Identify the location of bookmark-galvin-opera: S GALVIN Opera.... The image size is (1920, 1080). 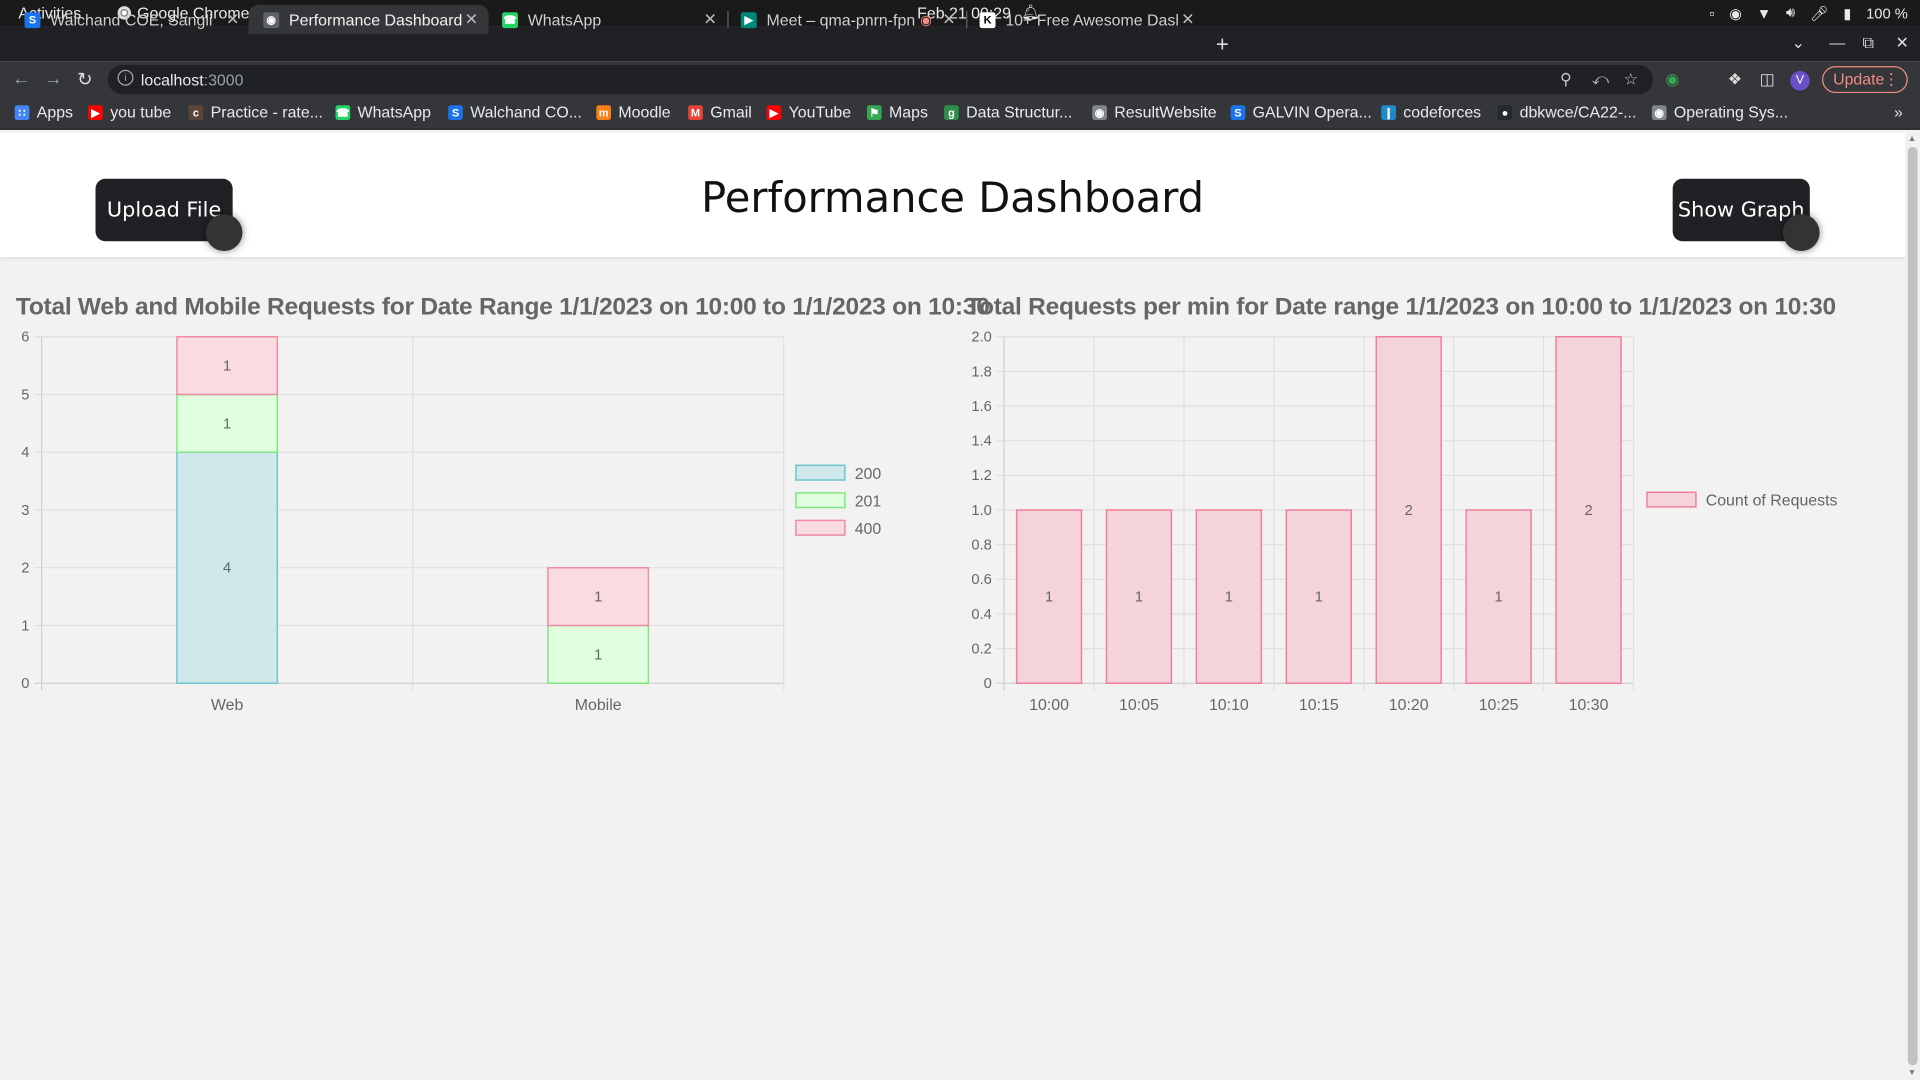
(1301, 112).